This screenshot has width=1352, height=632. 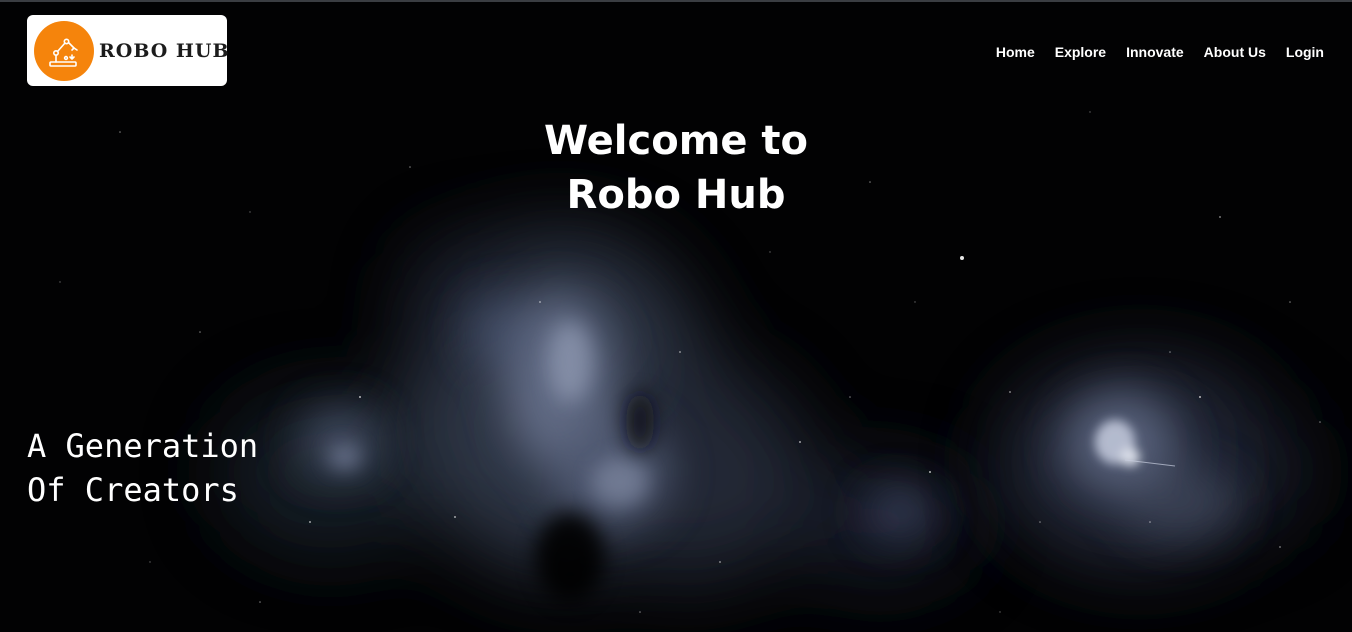 I want to click on site-logo: ROBO HUB, so click(x=128, y=50).